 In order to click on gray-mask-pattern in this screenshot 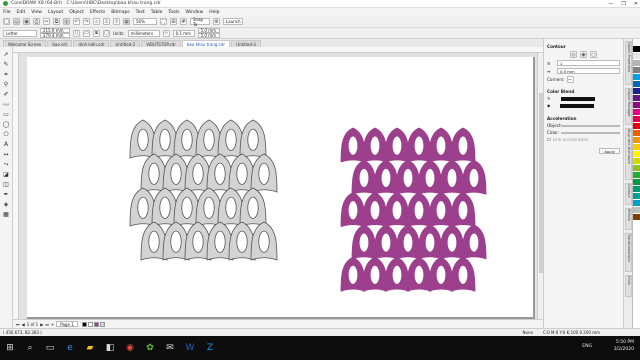, I will do `click(203, 190)`.